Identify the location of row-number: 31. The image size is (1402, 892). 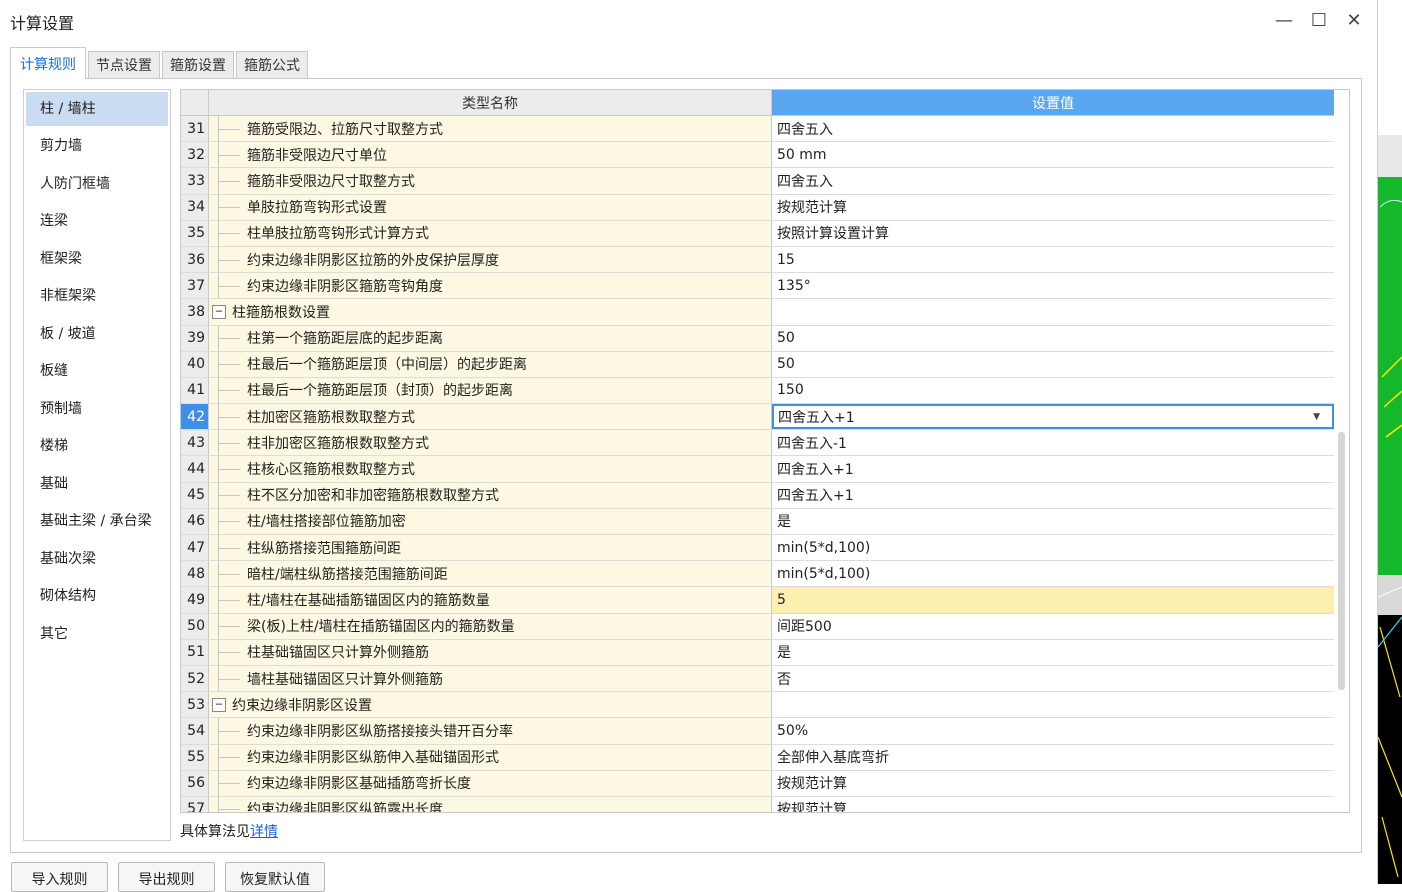
(195, 129).